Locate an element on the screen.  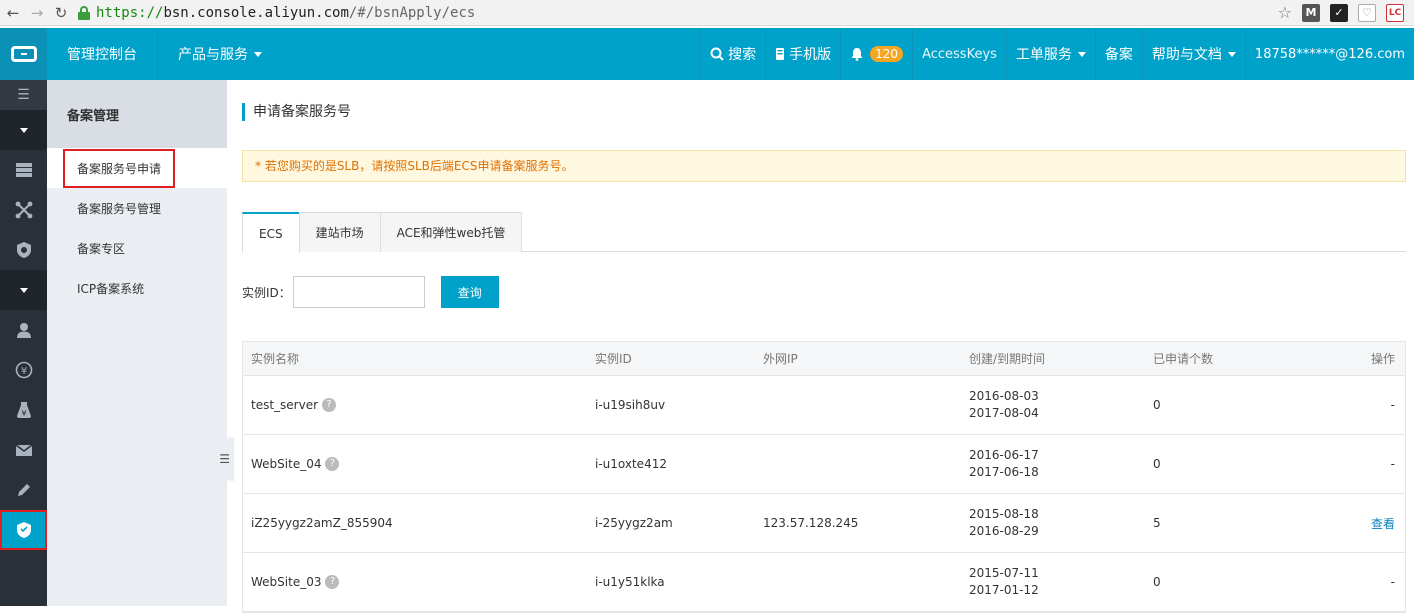
products-menu: 产品与服务 is located at coordinates (216, 54).